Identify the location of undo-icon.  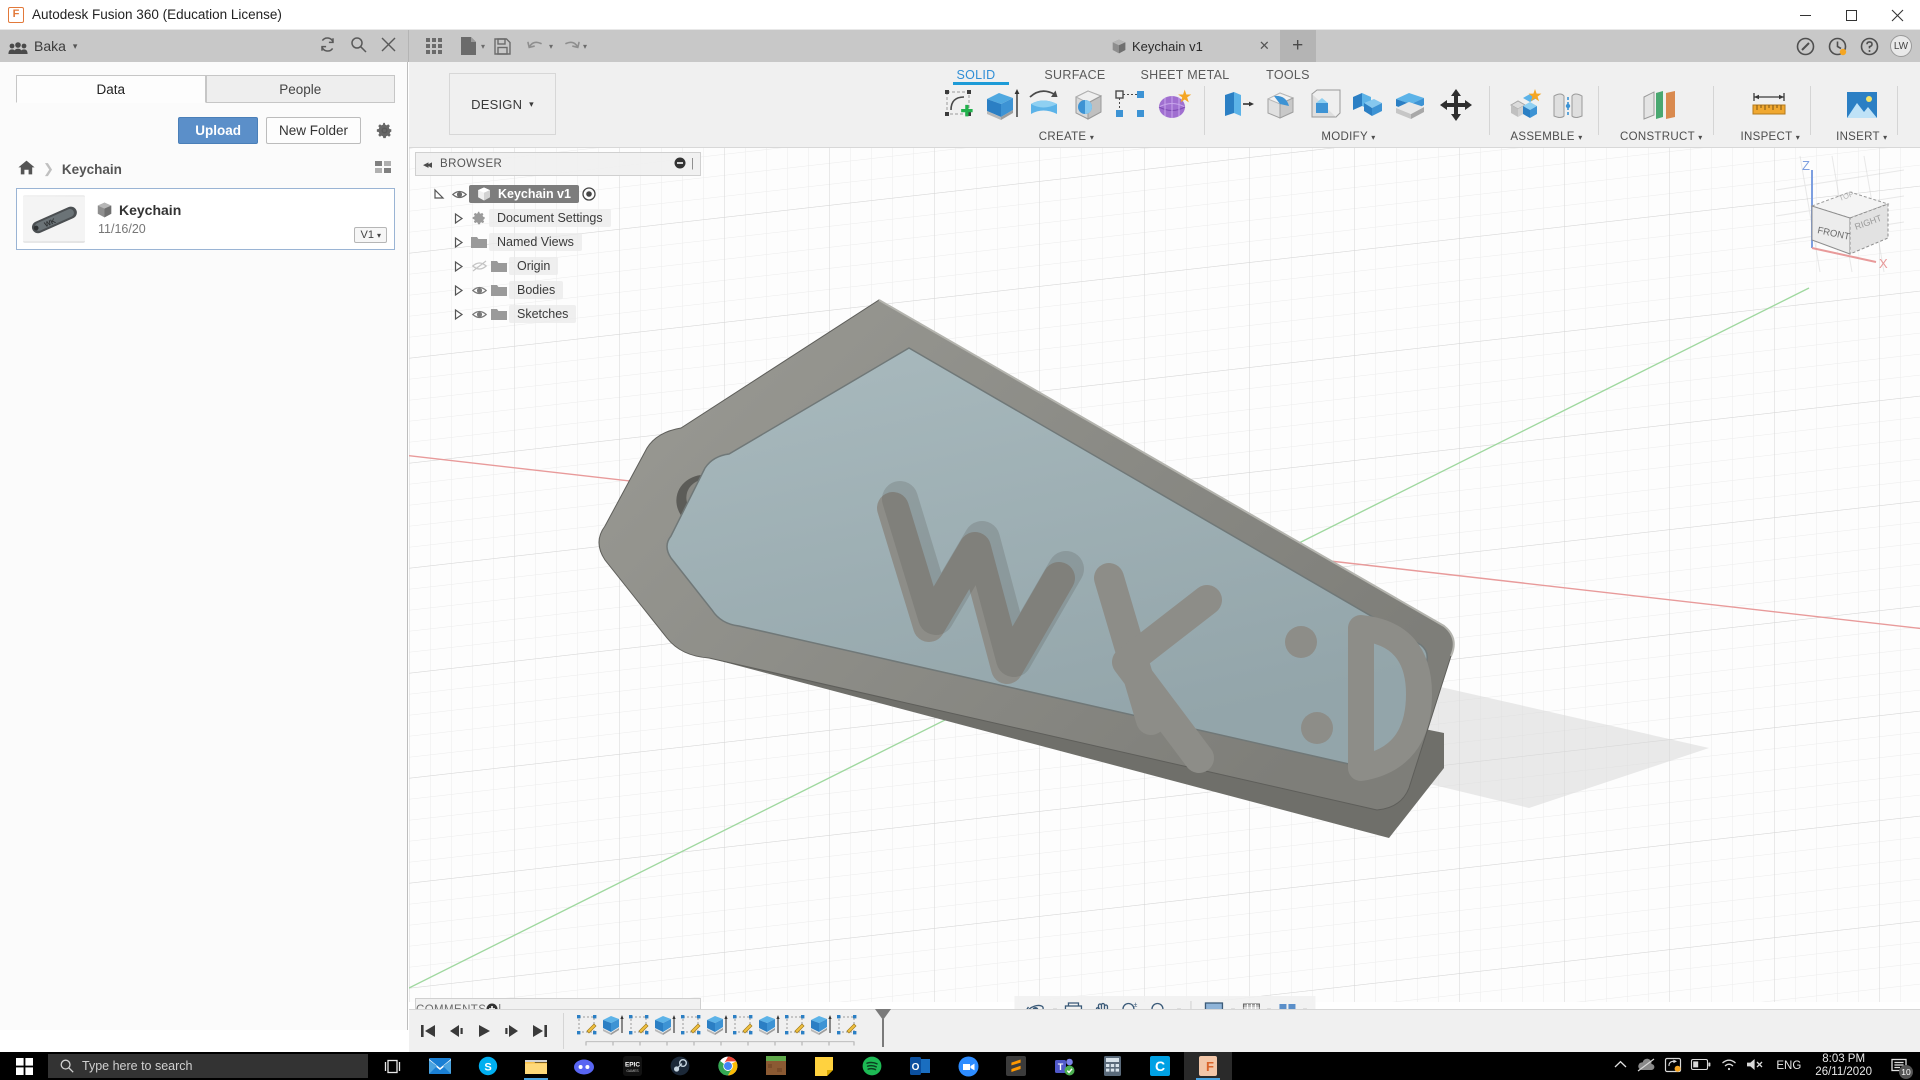
(536, 46).